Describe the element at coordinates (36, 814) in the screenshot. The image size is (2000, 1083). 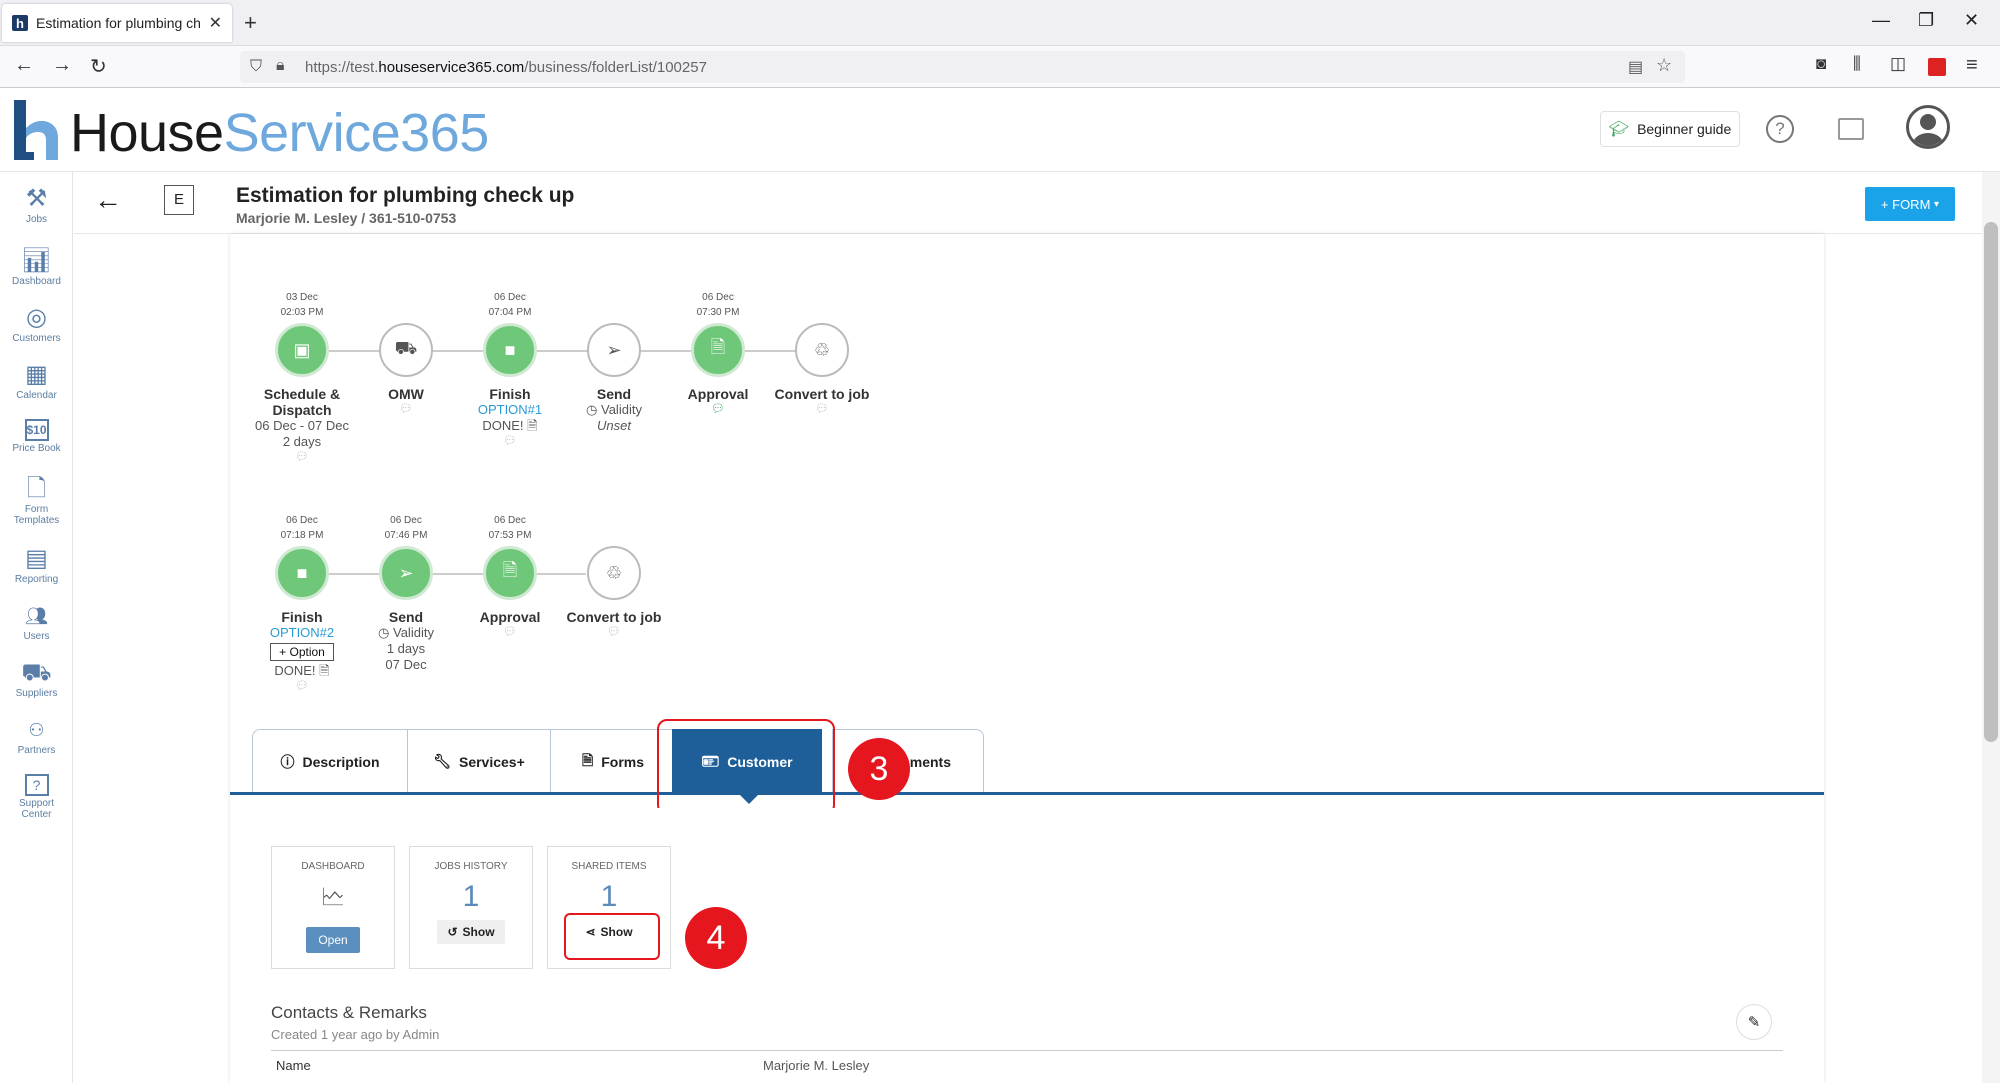
I see `sidebar-item-label: Center` at that location.